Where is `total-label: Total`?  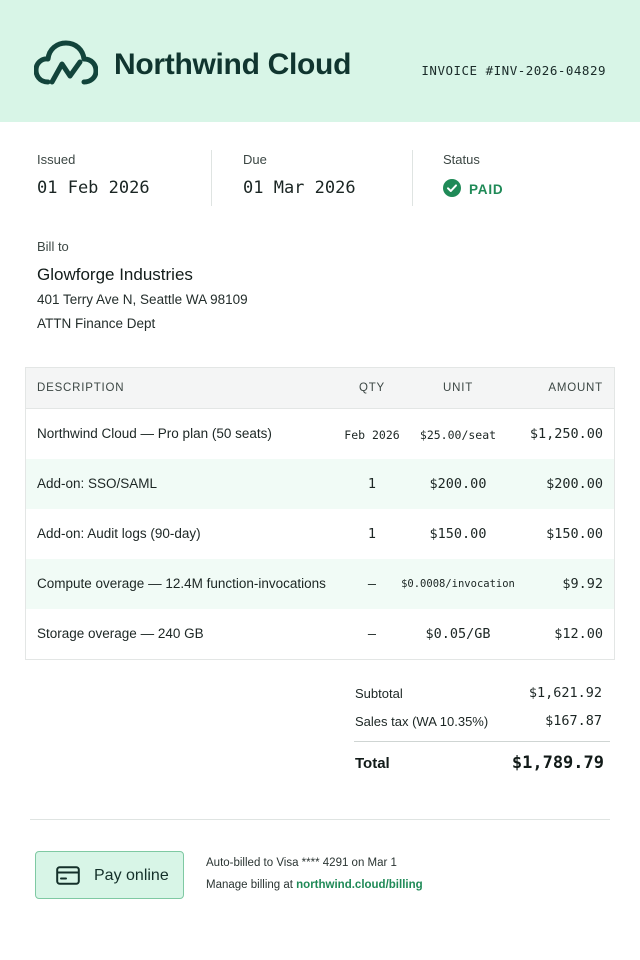 total-label: Total is located at coordinates (372, 763).